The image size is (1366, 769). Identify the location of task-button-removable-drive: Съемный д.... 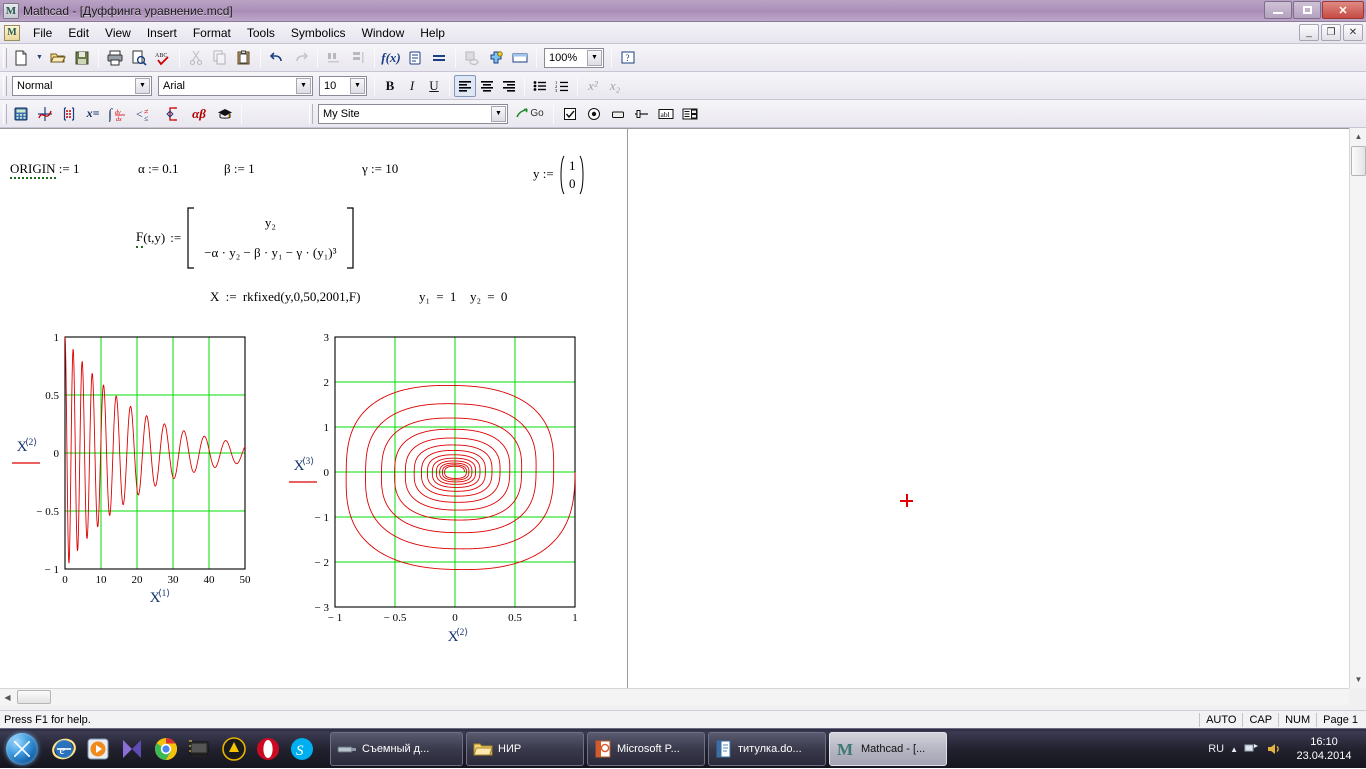
(396, 748).